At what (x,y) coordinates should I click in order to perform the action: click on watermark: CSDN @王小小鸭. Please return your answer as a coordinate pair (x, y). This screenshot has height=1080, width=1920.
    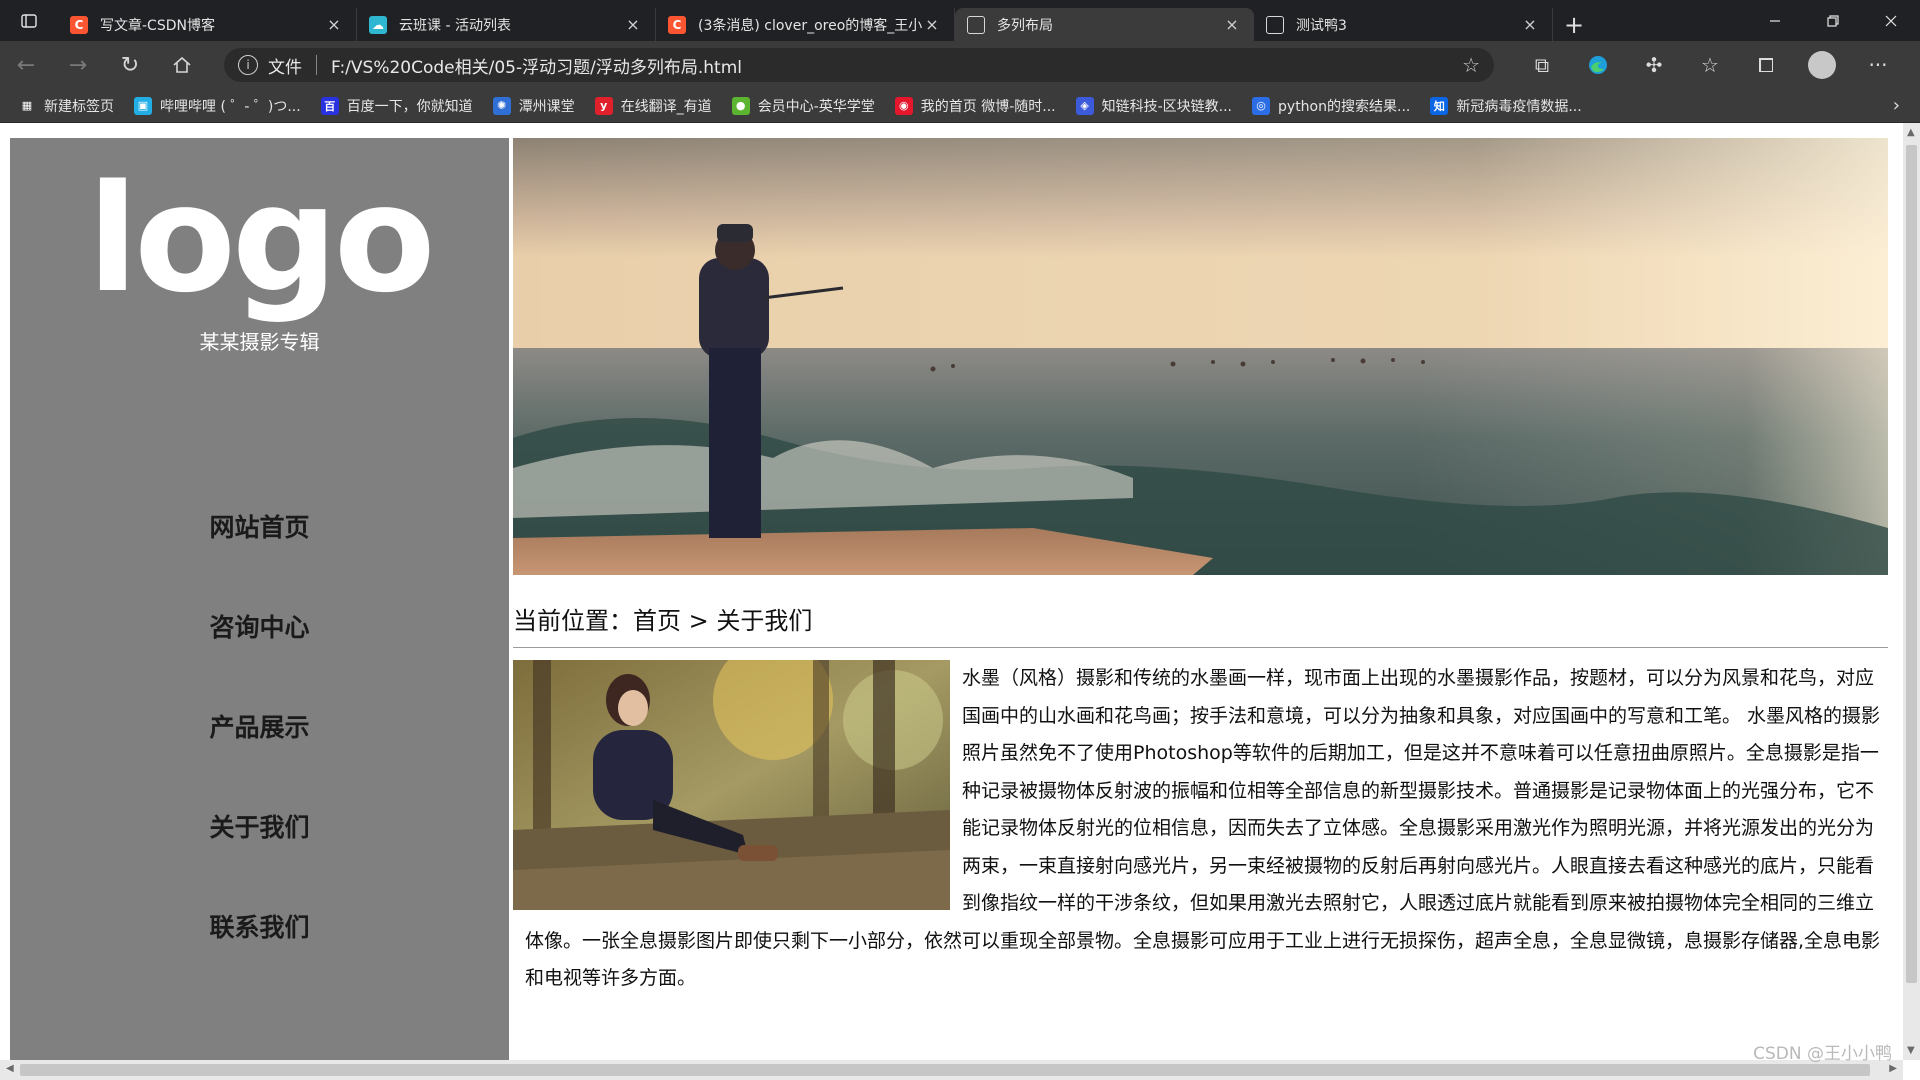
    Looking at the image, I should click on (1822, 1054).